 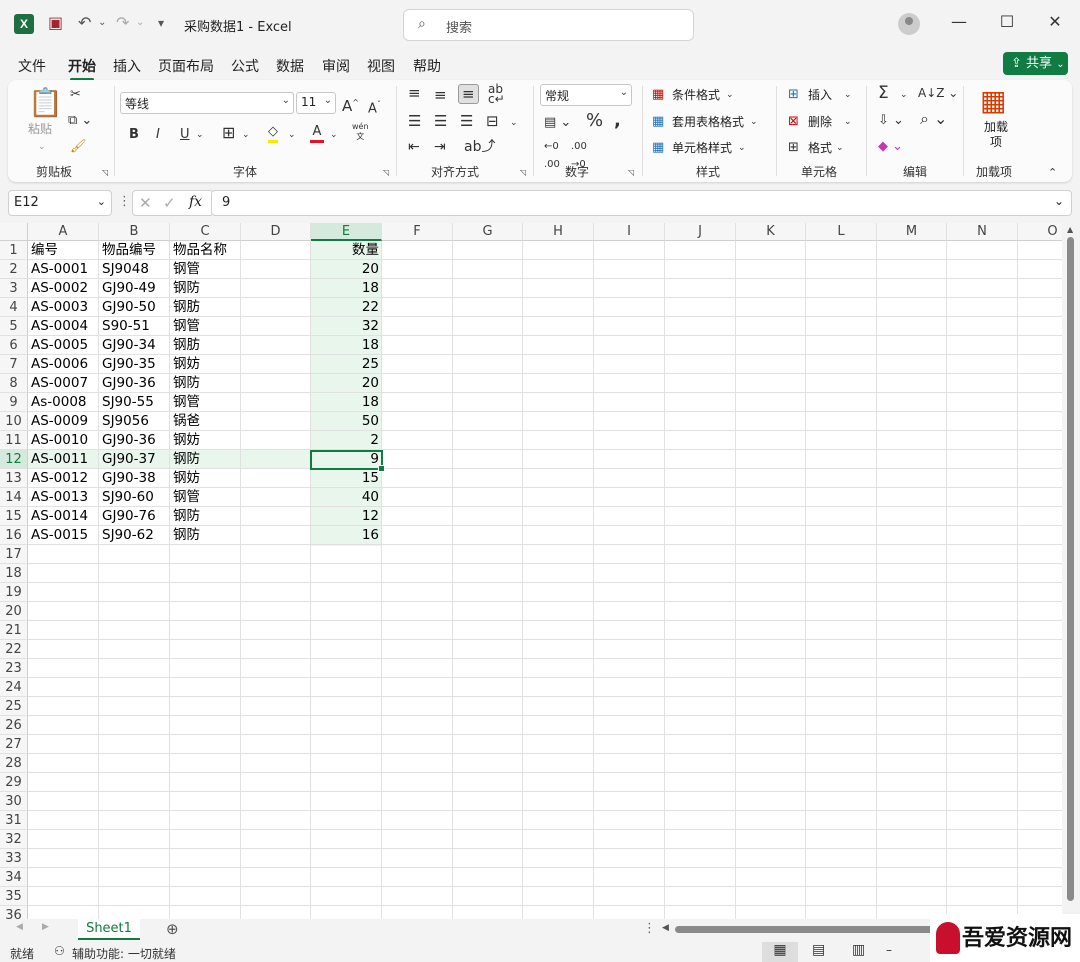 What do you see at coordinates (346, 345) in the screenshot?
I see `cell-e6: 18` at bounding box center [346, 345].